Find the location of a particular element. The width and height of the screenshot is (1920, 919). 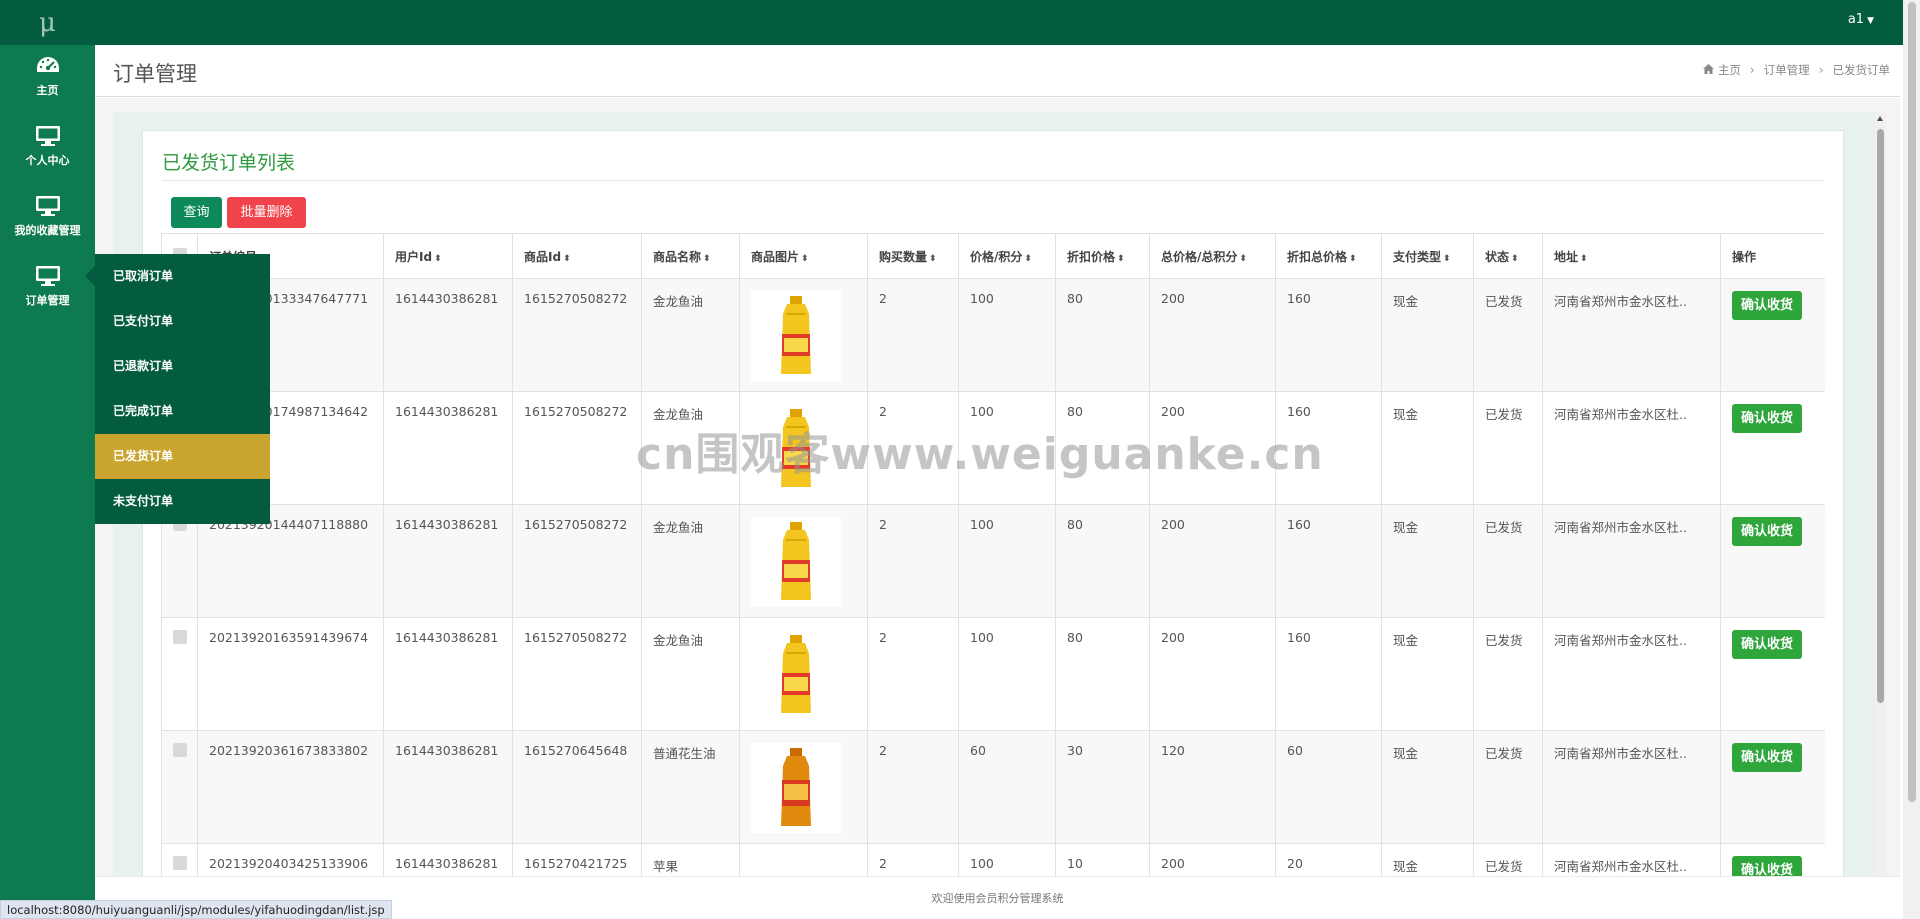

column-header: 购买数量 ⬍ is located at coordinates (913, 256).